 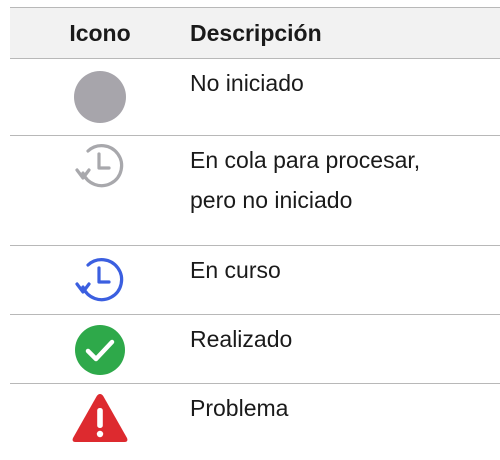 I want to click on header-icon-label: Icono, so click(x=100, y=32).